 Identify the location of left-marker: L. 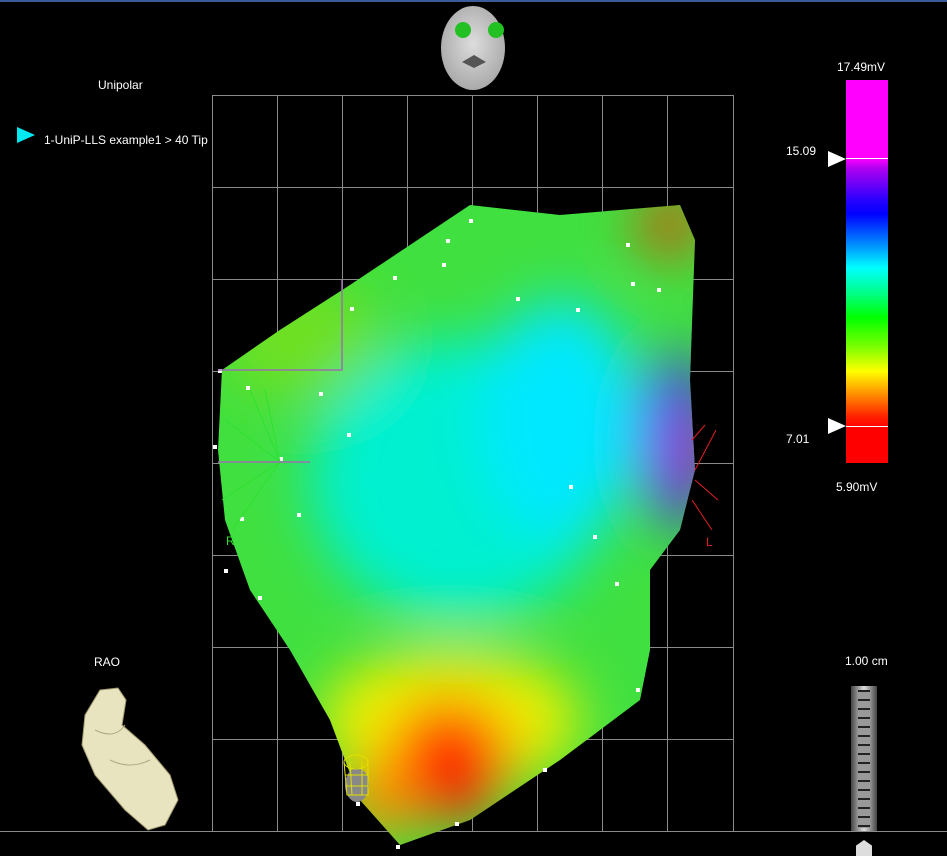
(709, 542).